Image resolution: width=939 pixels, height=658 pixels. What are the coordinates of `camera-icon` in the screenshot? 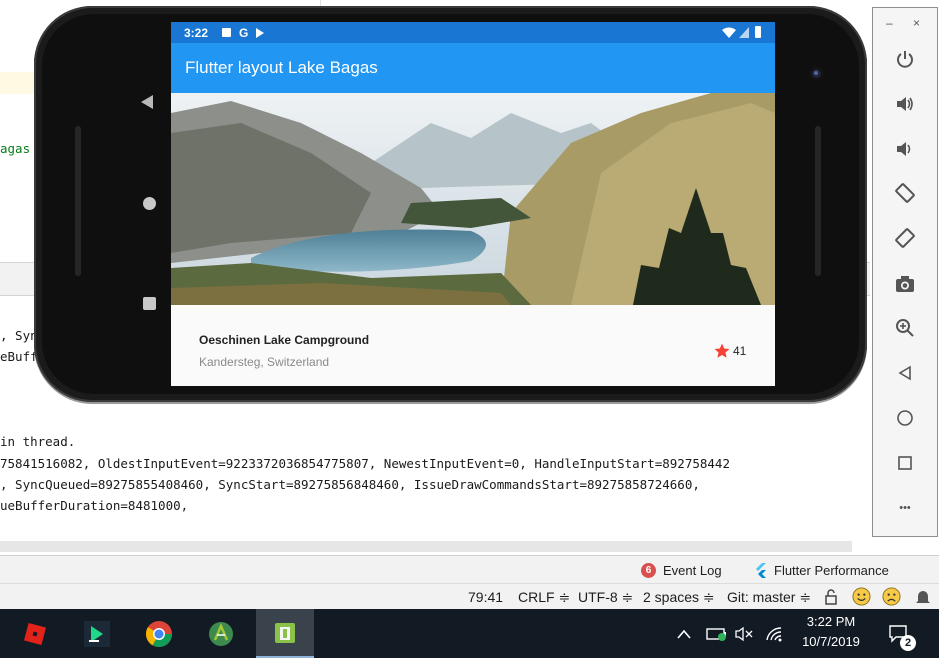 It's located at (905, 284).